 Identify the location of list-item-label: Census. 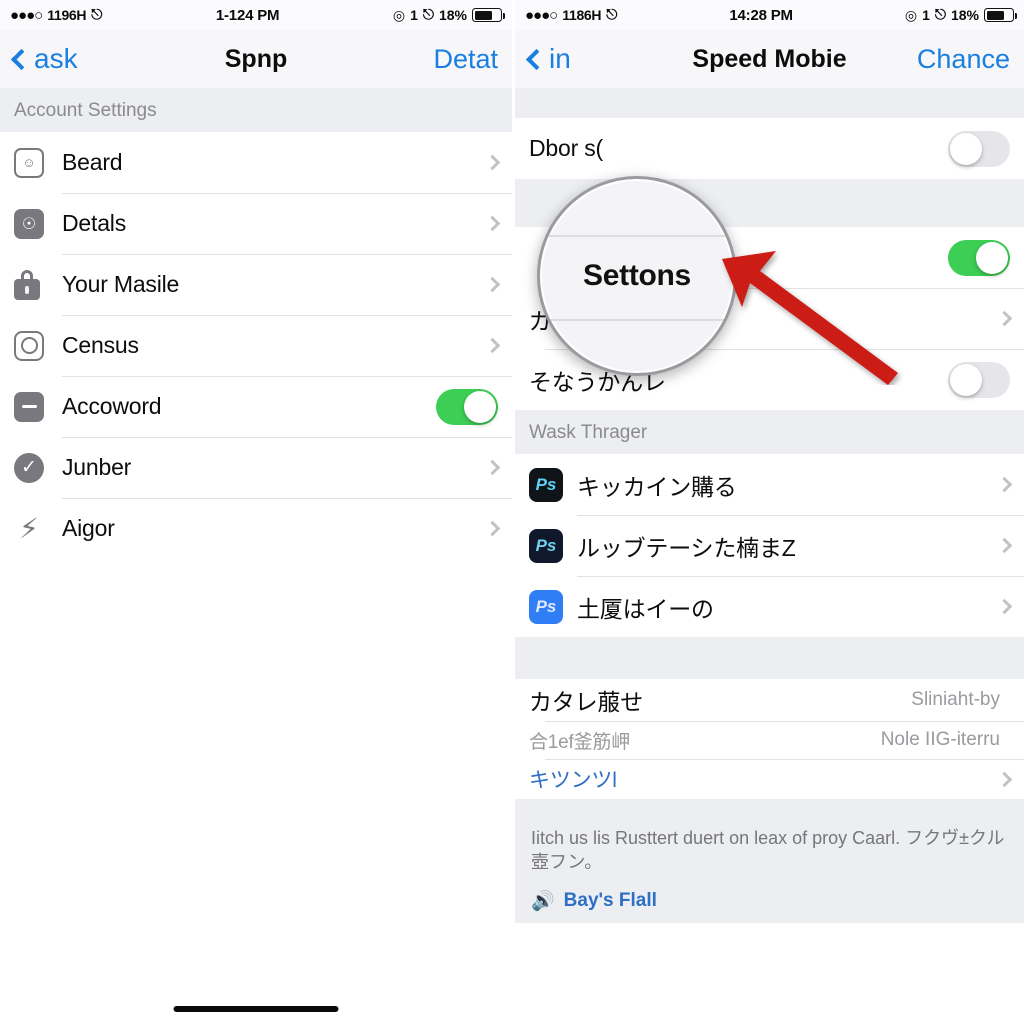
(100, 345).